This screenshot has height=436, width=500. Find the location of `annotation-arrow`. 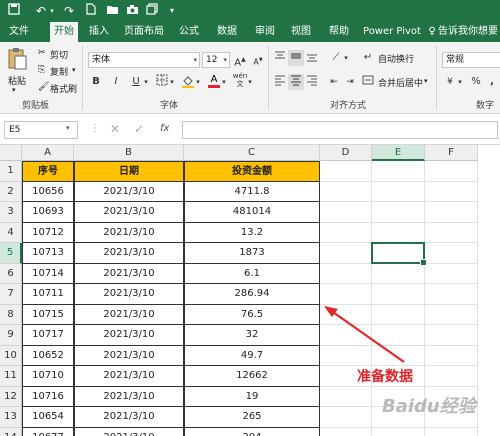

annotation-arrow is located at coordinates (364, 334).